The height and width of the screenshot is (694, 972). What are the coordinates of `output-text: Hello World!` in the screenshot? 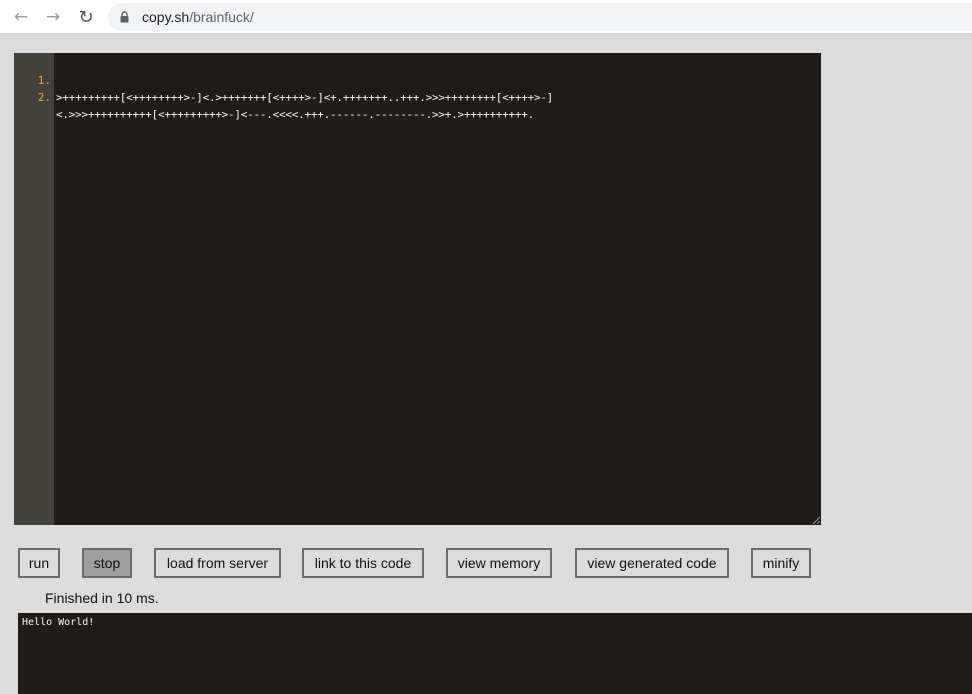 It's located at (58, 622).